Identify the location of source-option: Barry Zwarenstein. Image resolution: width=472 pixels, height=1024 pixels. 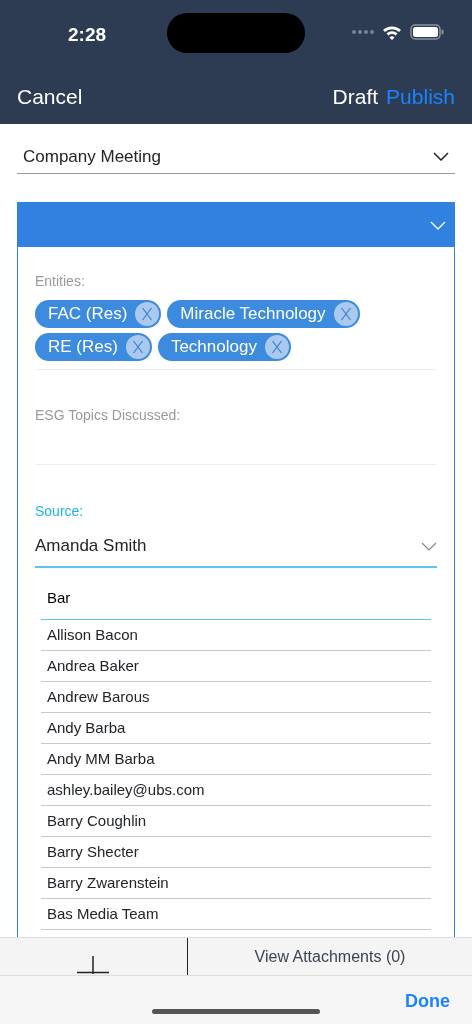
(236, 883).